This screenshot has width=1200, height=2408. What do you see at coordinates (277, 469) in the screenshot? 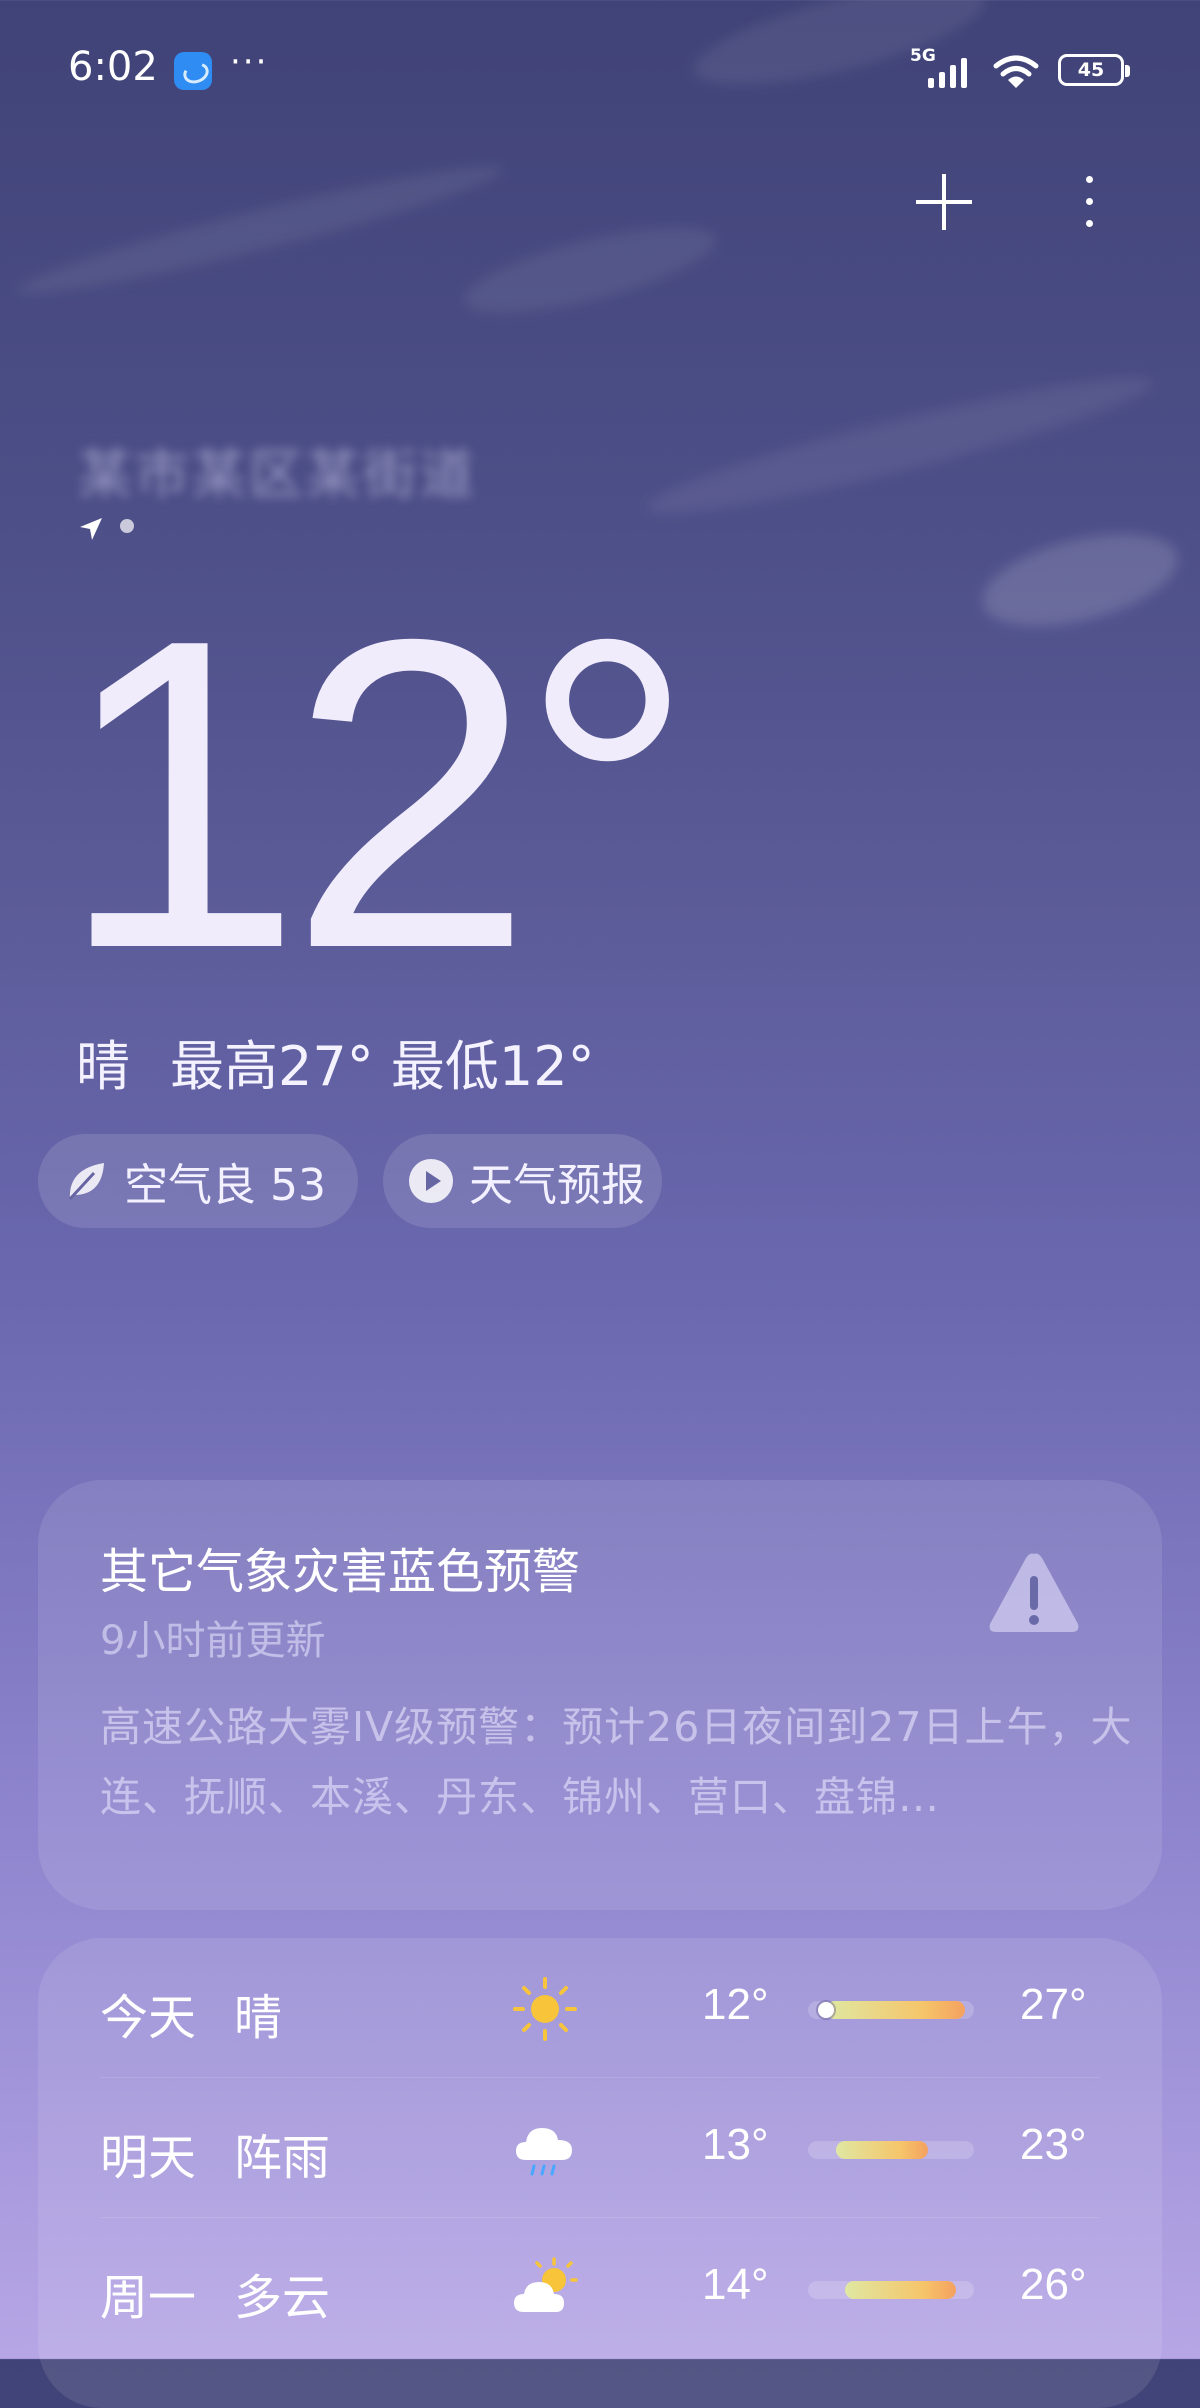
I see `location-name: 某市某区某街道` at bounding box center [277, 469].